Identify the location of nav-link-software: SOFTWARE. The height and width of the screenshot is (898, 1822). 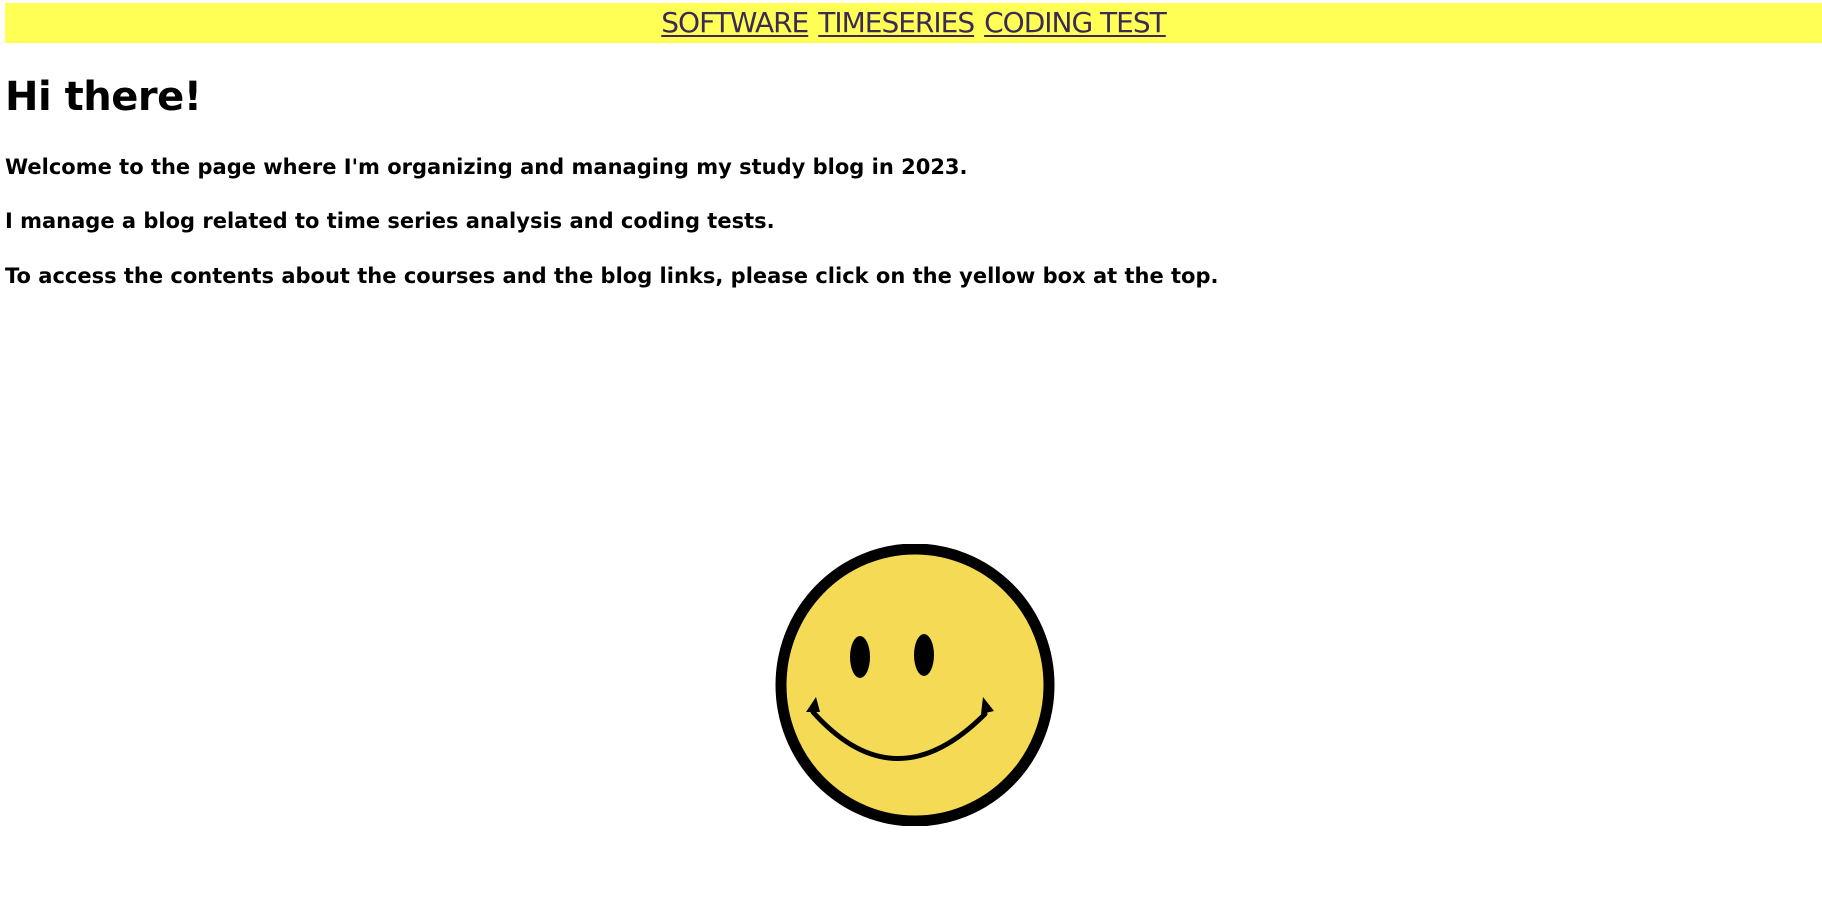
(735, 23).